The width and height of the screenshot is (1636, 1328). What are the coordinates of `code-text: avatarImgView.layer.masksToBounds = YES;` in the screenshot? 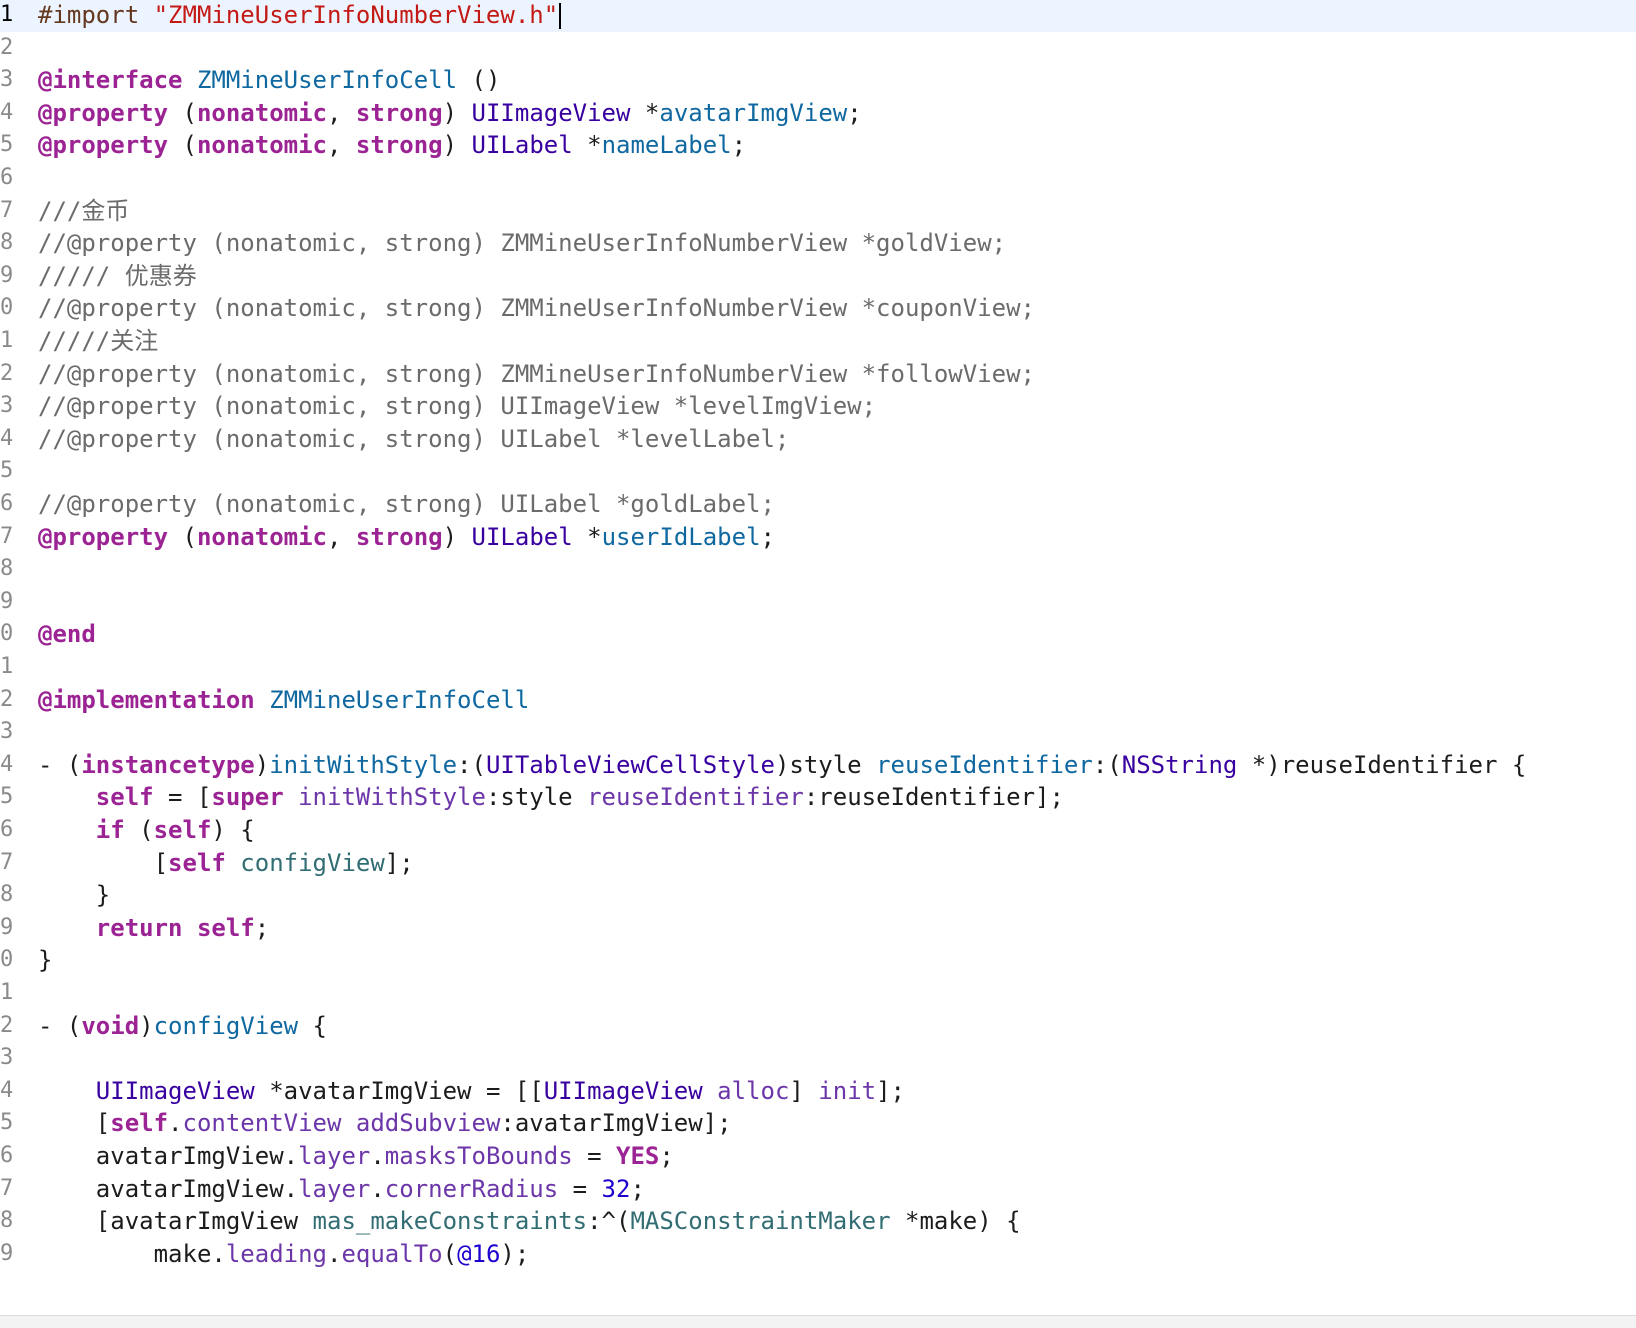 It's located at (356, 1156).